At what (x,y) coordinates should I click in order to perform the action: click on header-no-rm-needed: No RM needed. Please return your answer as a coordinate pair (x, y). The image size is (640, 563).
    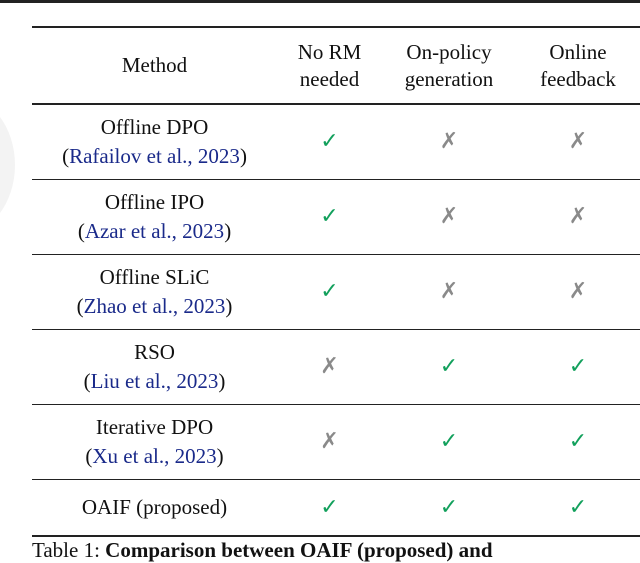
    Looking at the image, I should click on (329, 65).